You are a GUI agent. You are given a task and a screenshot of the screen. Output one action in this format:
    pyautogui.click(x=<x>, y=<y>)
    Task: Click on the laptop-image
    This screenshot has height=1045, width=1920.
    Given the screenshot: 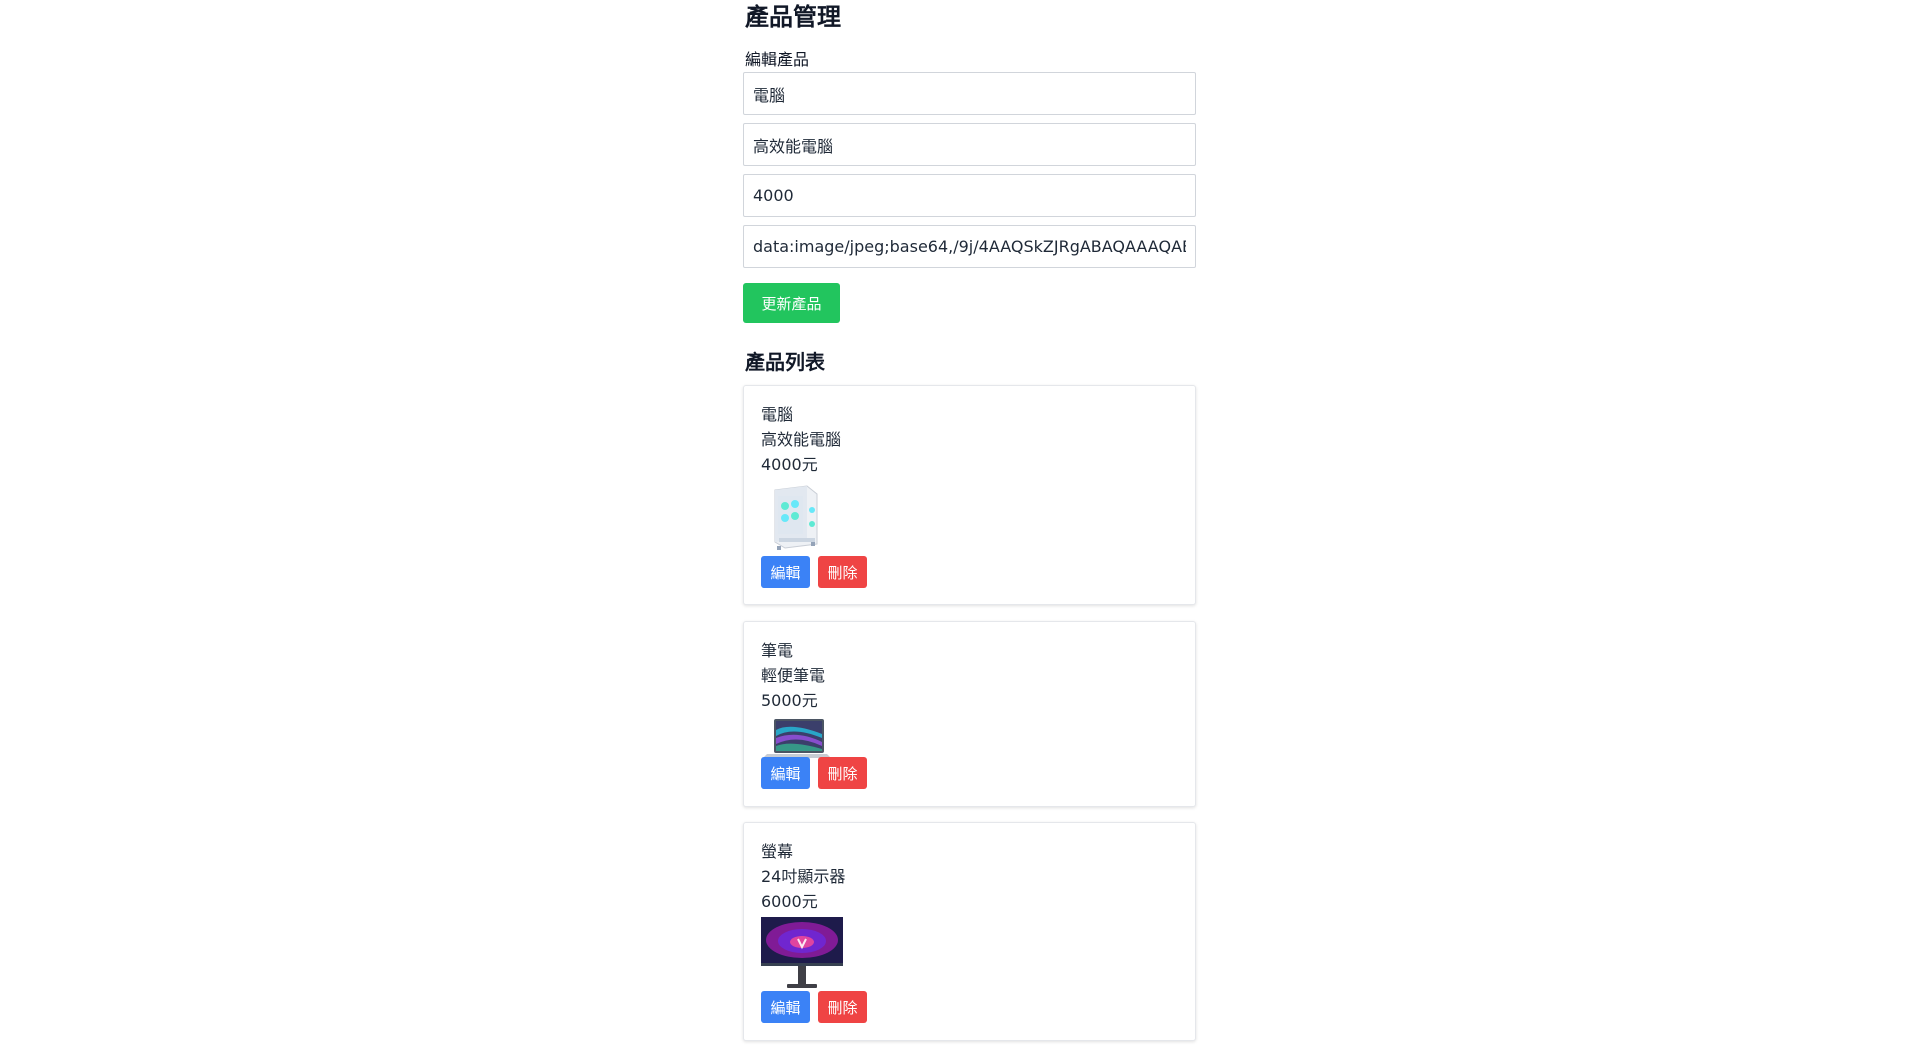 What is the action you would take?
    pyautogui.click(x=797, y=738)
    